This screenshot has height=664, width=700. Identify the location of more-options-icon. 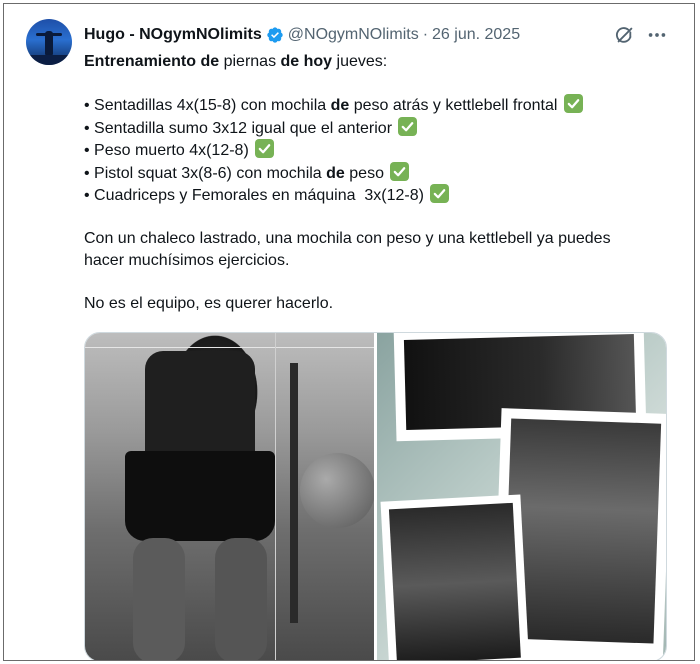
(657, 35).